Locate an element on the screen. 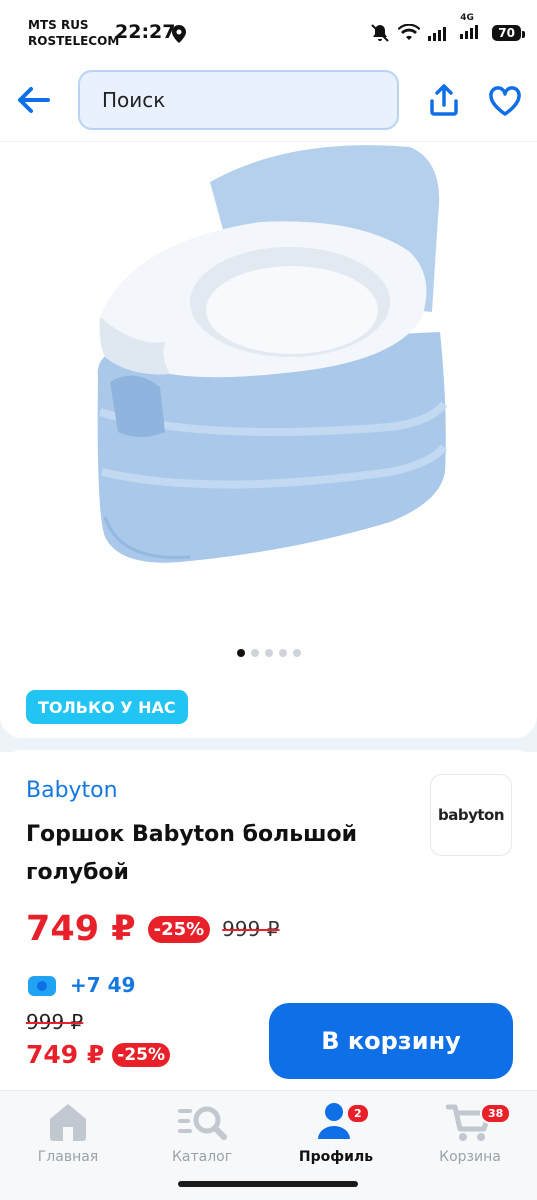  tab-label: Каталог is located at coordinates (202, 1157).